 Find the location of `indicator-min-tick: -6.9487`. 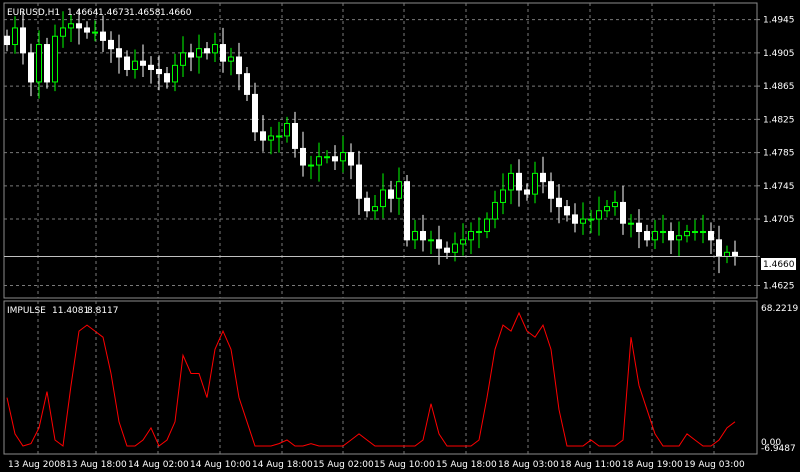

indicator-min-tick: -6.9487 is located at coordinates (778, 449).